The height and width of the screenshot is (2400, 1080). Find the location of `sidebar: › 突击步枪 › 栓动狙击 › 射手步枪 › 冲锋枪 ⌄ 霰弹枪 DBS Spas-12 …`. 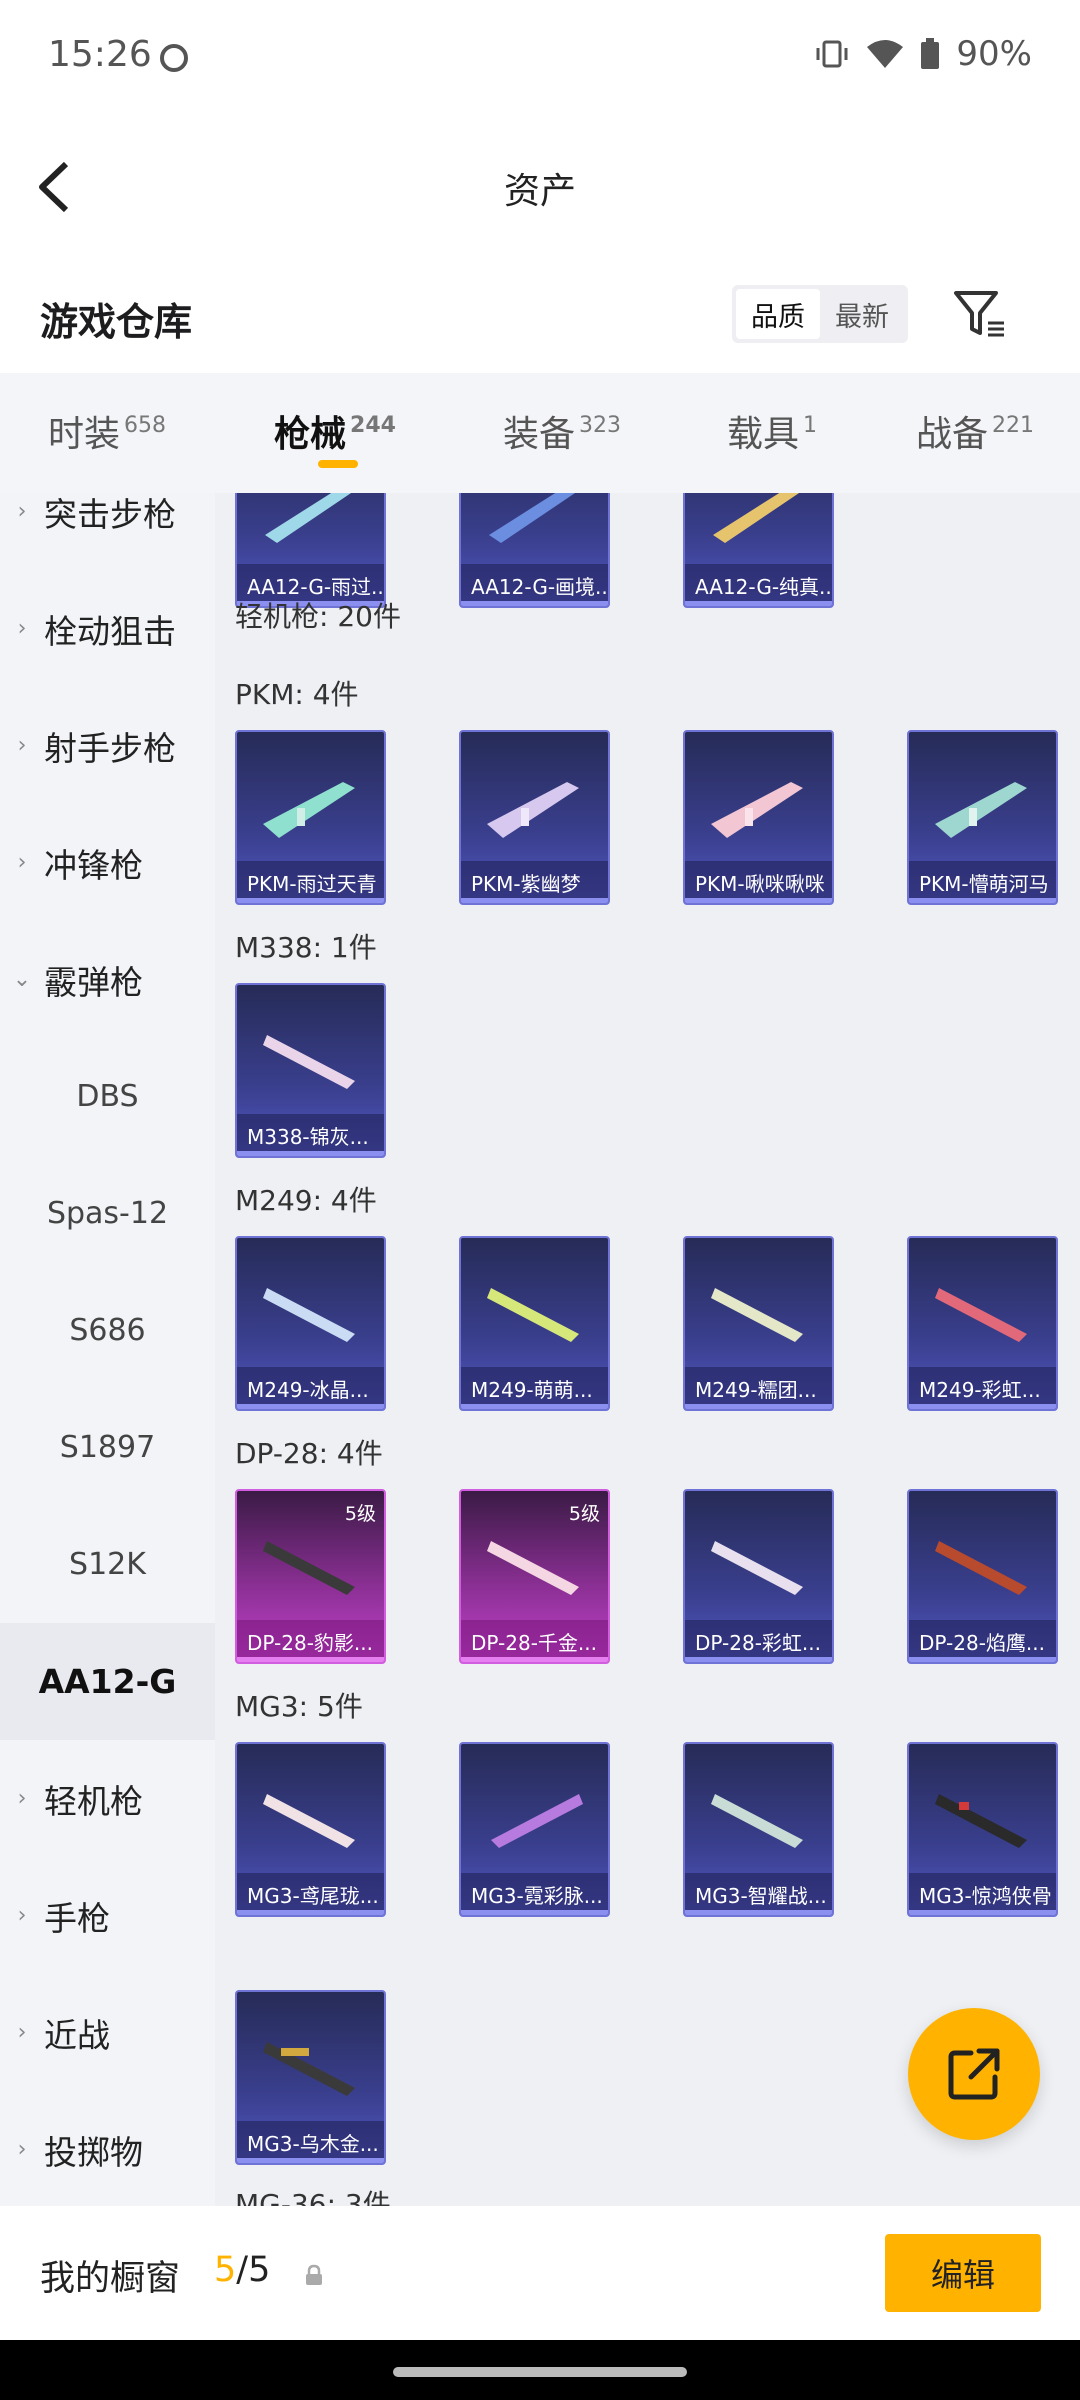

sidebar: › 突击步枪 › 栓动狙击 › 射手步枪 › 冲锋枪 ⌄ 霰弹枪 DBS Spas-12 … is located at coordinates (107, 1349).